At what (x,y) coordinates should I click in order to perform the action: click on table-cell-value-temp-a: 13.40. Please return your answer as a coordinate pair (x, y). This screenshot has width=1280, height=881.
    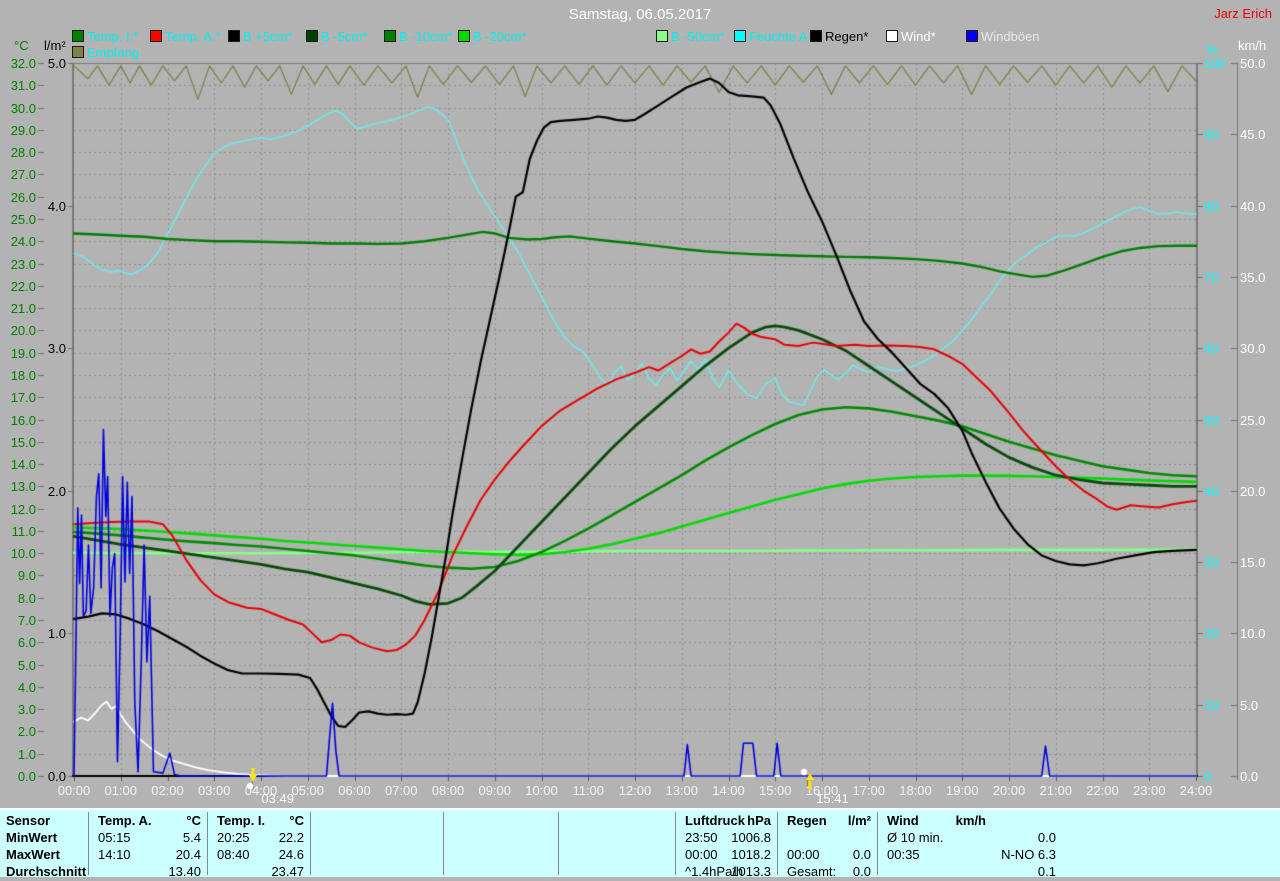
    Looking at the image, I should click on (184, 871).